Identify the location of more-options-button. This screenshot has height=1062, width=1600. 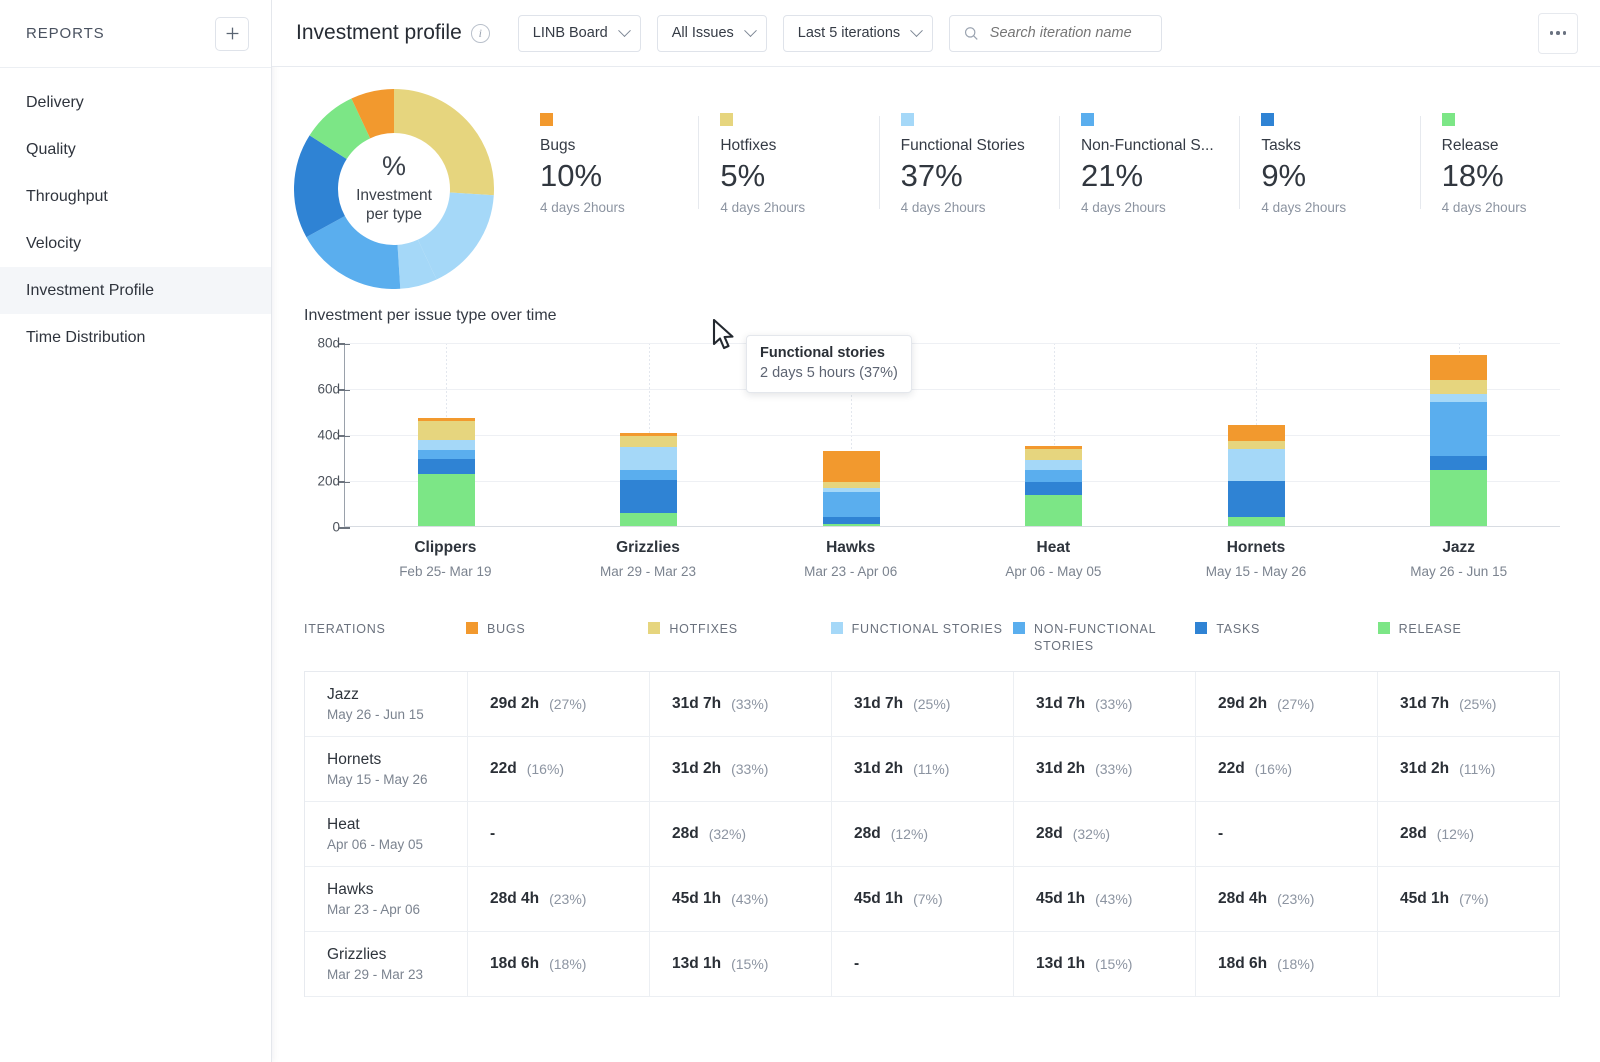
(1558, 33).